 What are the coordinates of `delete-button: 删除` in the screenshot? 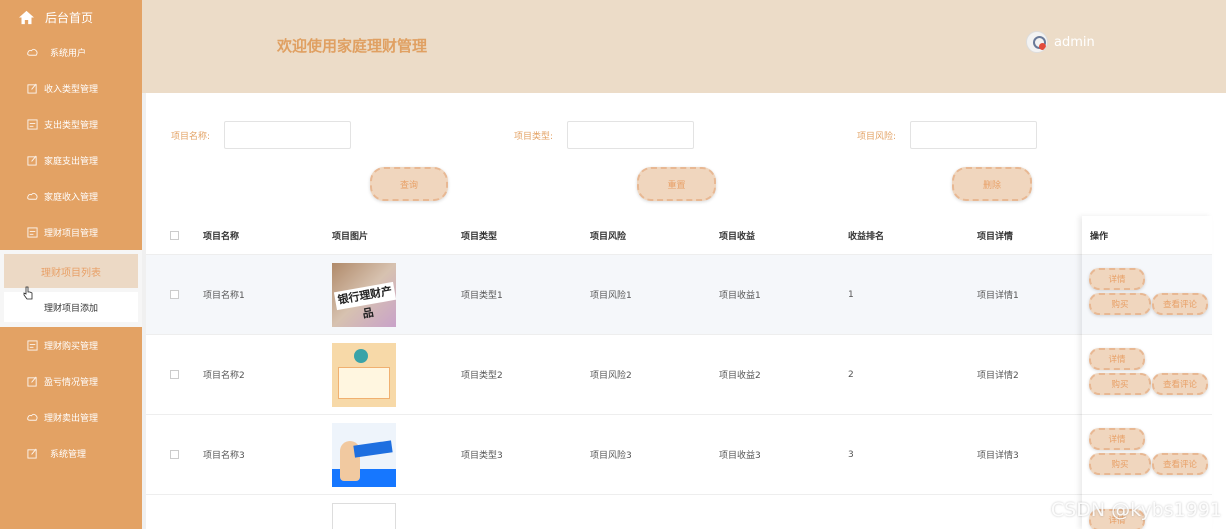 It's located at (992, 184).